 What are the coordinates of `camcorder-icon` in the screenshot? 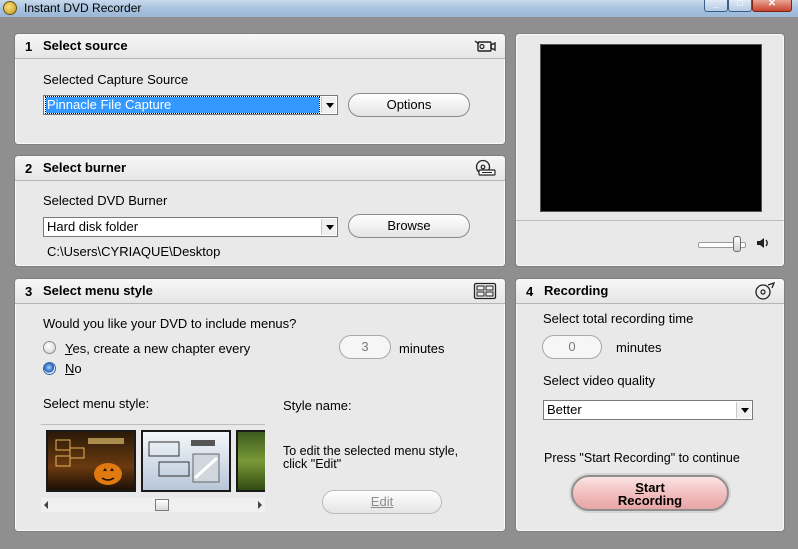 It's located at (485, 46).